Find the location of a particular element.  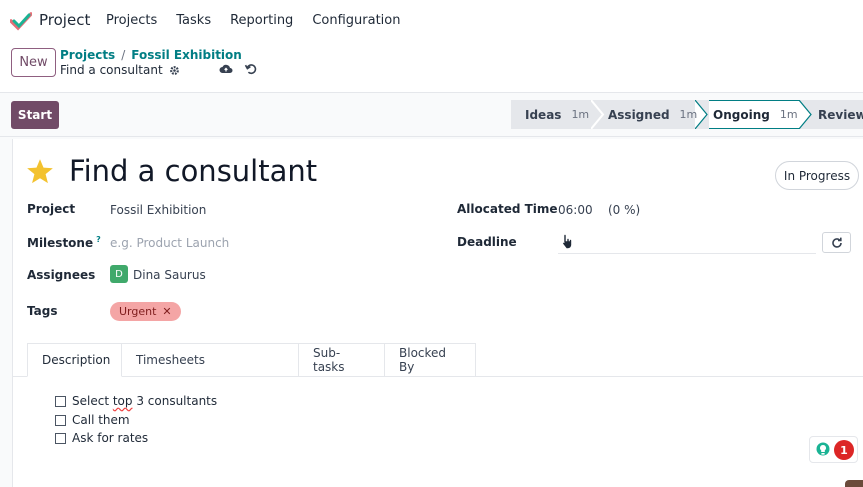

stage-pipeline: Ideas 1m Assigned 1m Ongoing 1m Review is located at coordinates (687, 114).